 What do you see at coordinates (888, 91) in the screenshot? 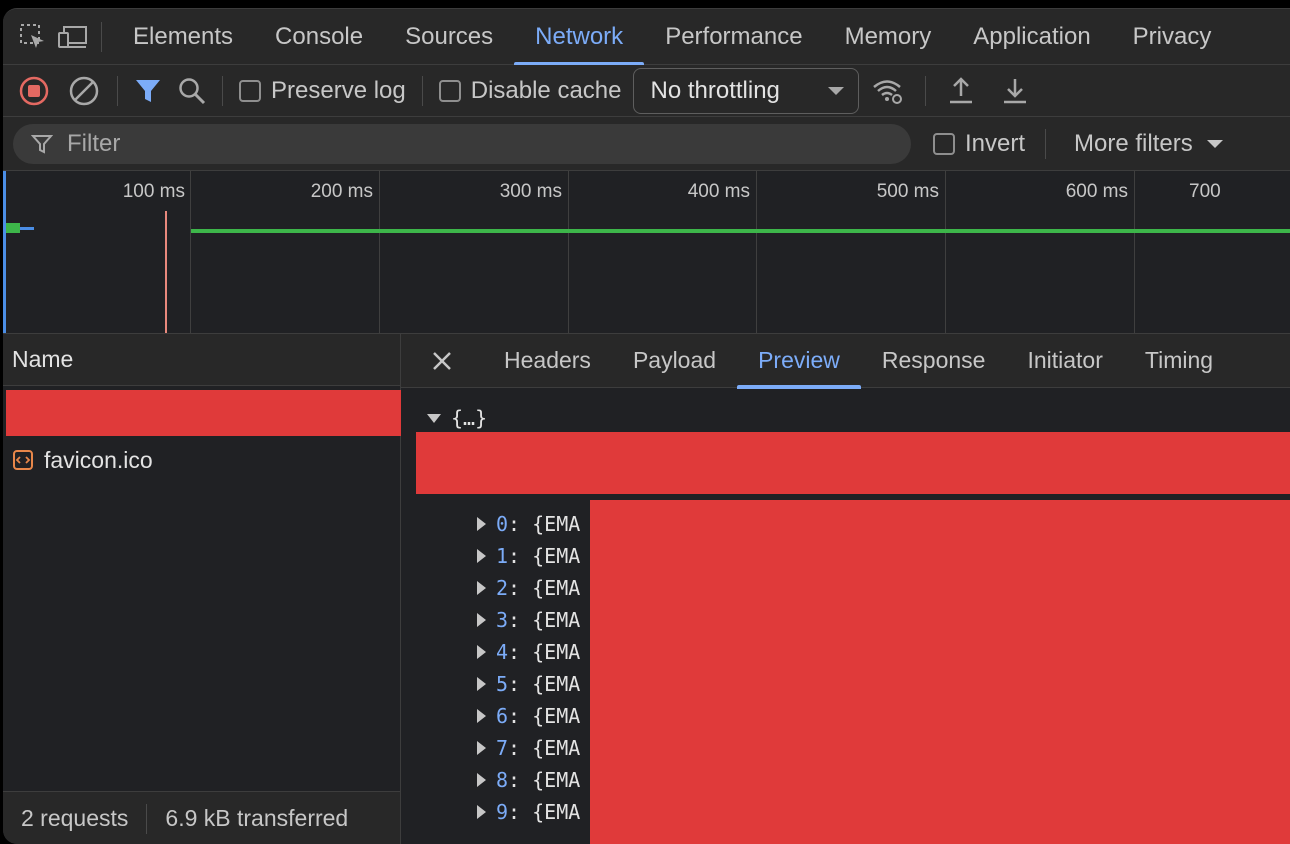
I see `network-conditions-icon` at bounding box center [888, 91].